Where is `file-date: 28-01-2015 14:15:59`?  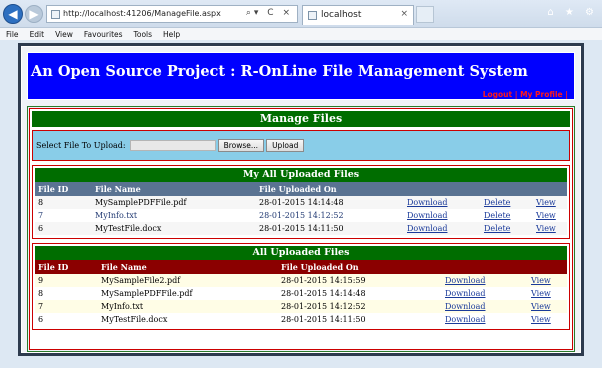 file-date: 28-01-2015 14:15:59 is located at coordinates (360, 280).